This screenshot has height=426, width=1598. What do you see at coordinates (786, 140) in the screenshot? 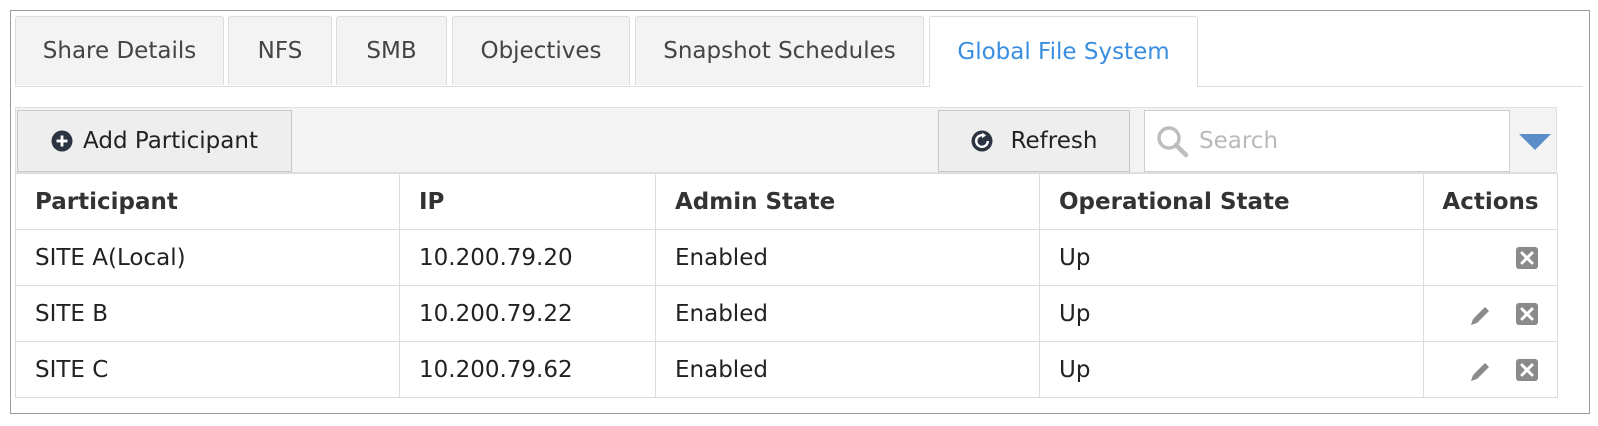
I see `toolbar: Add Participant Refresh` at bounding box center [786, 140].